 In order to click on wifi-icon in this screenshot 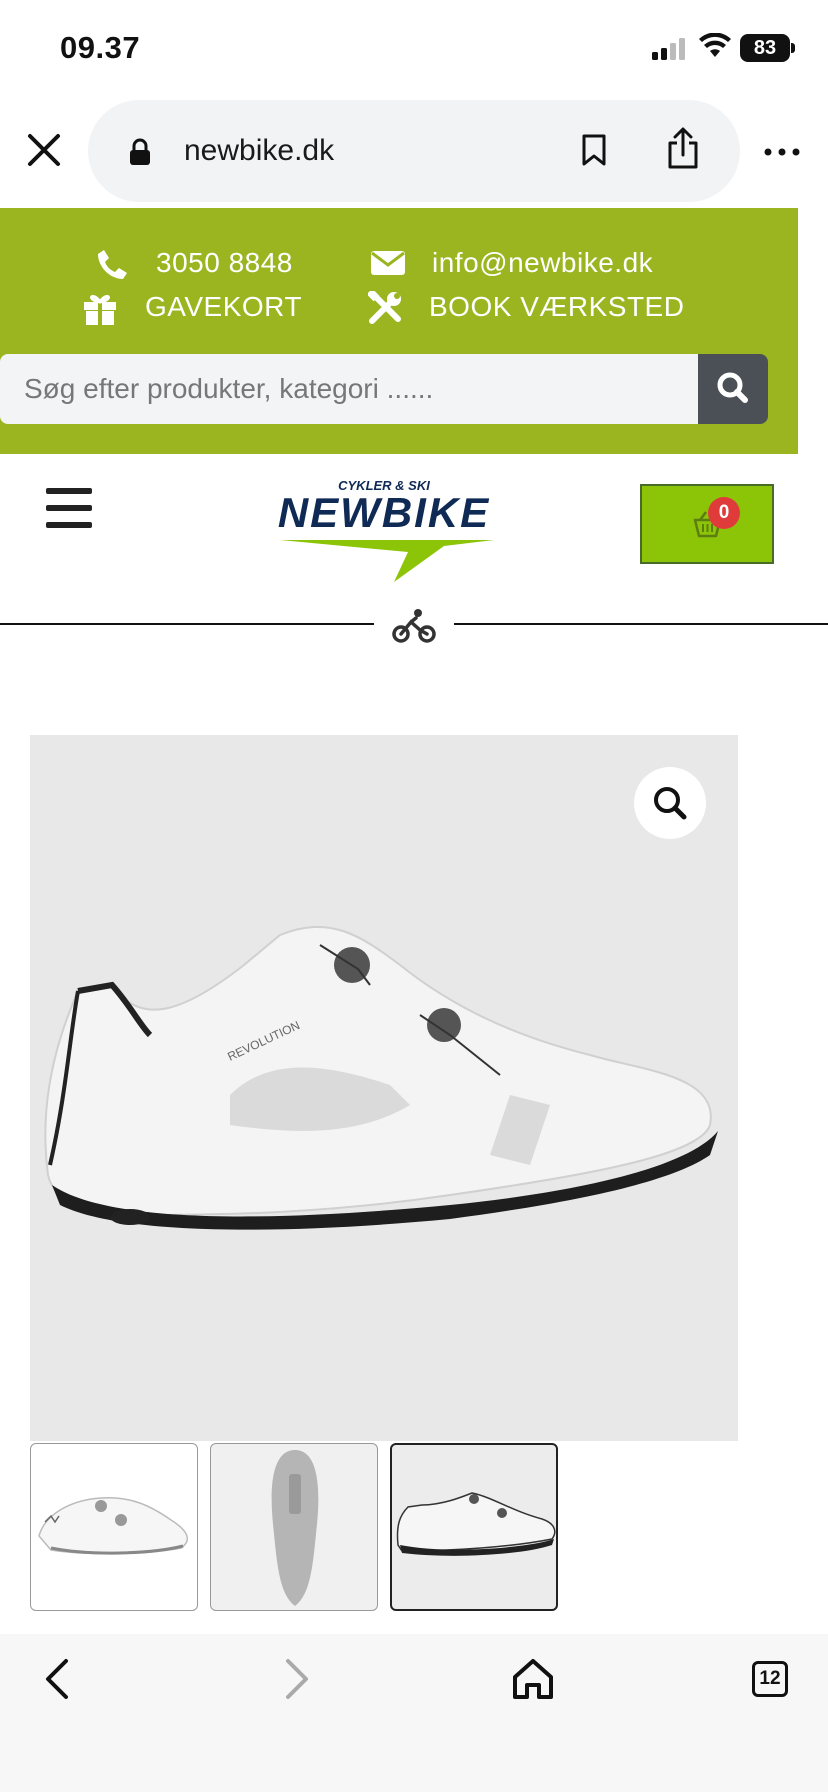, I will do `click(715, 45)`.